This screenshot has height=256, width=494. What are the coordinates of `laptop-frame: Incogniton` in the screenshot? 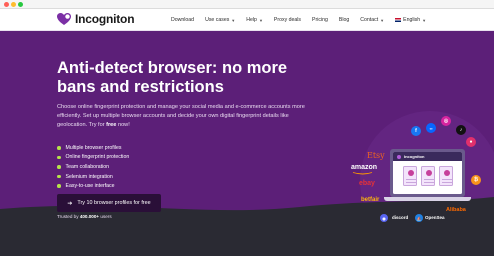 It's located at (427, 173).